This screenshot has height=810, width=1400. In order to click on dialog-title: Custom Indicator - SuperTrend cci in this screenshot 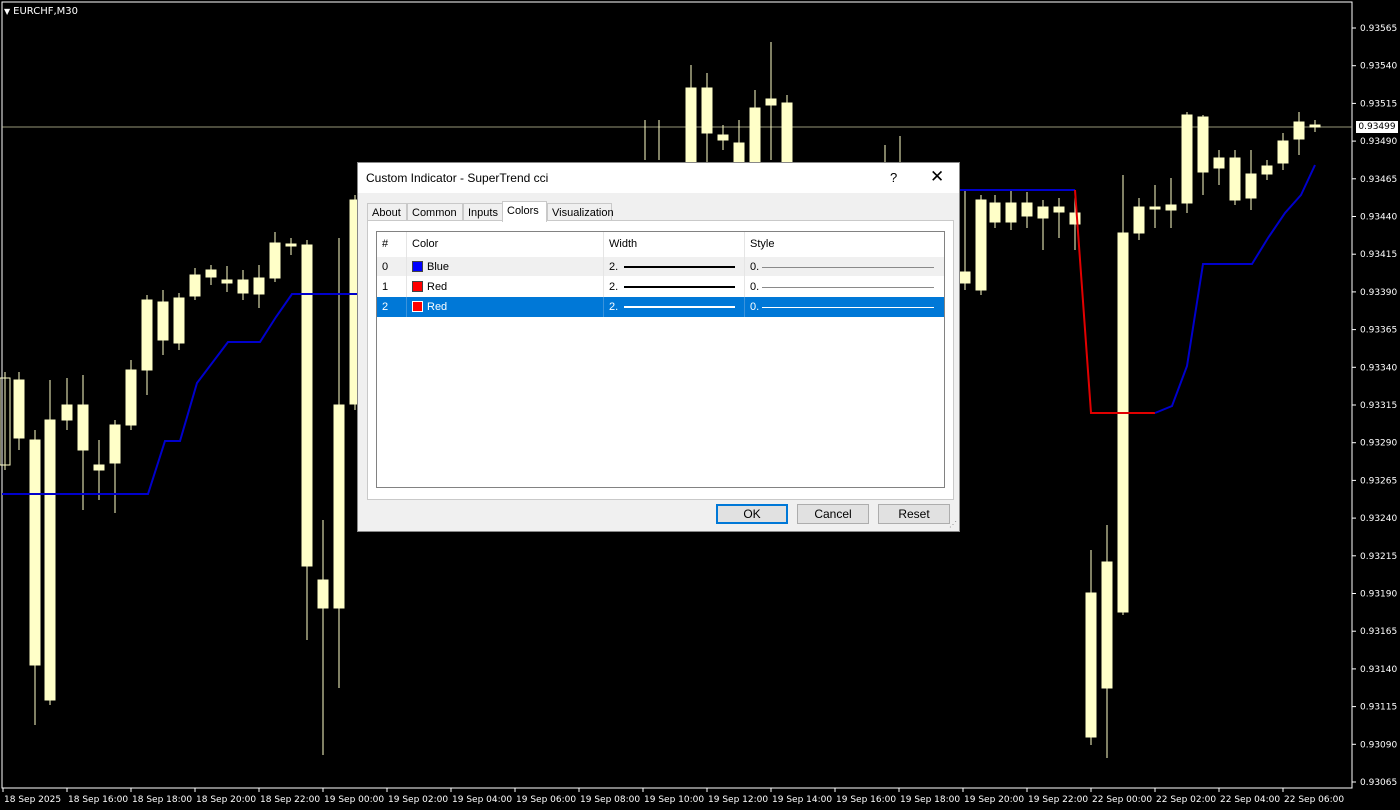, I will do `click(457, 178)`.